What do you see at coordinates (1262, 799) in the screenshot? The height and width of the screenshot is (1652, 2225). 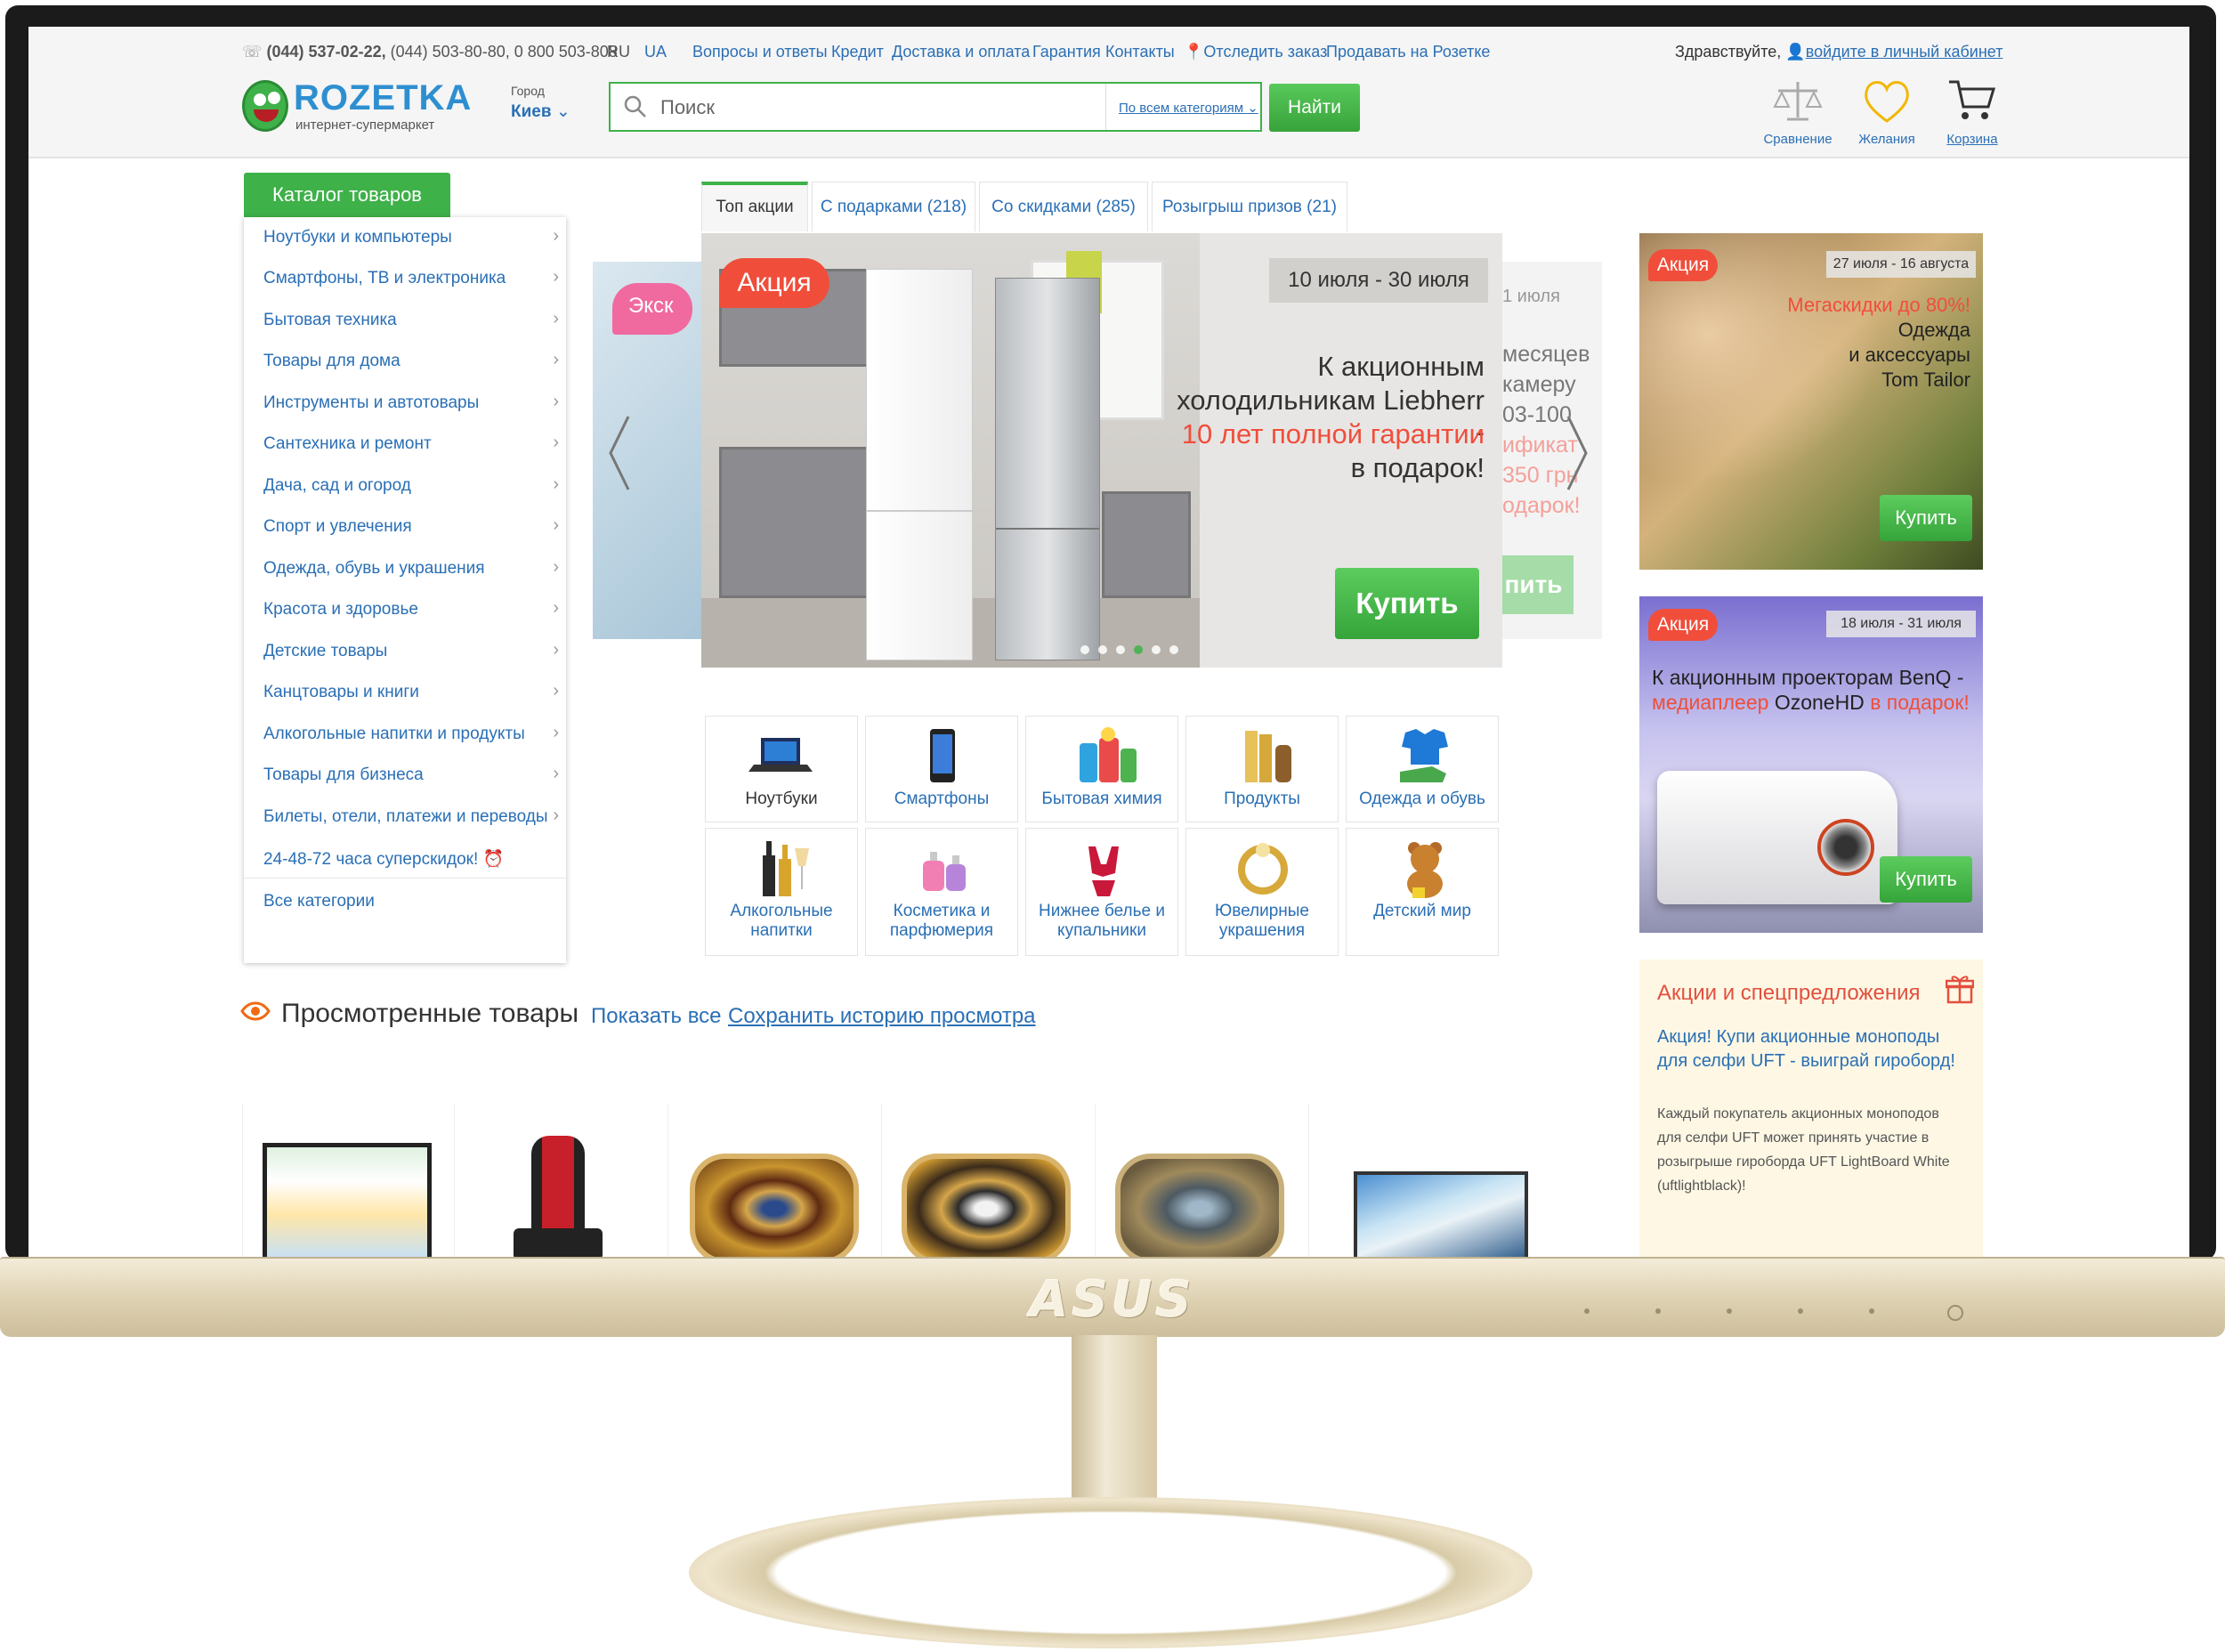 I see `tile-groceries-label: Продукты` at bounding box center [1262, 799].